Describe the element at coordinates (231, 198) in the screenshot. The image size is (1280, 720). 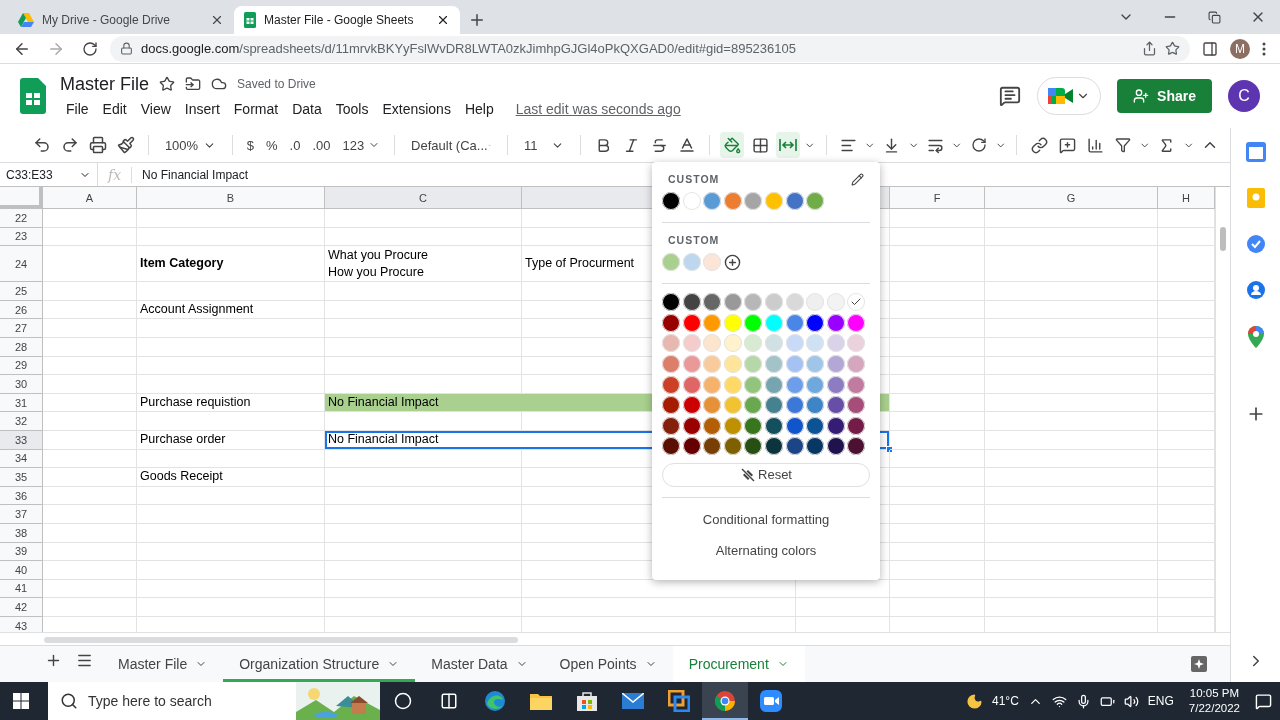
I see `column-header: B` at that location.